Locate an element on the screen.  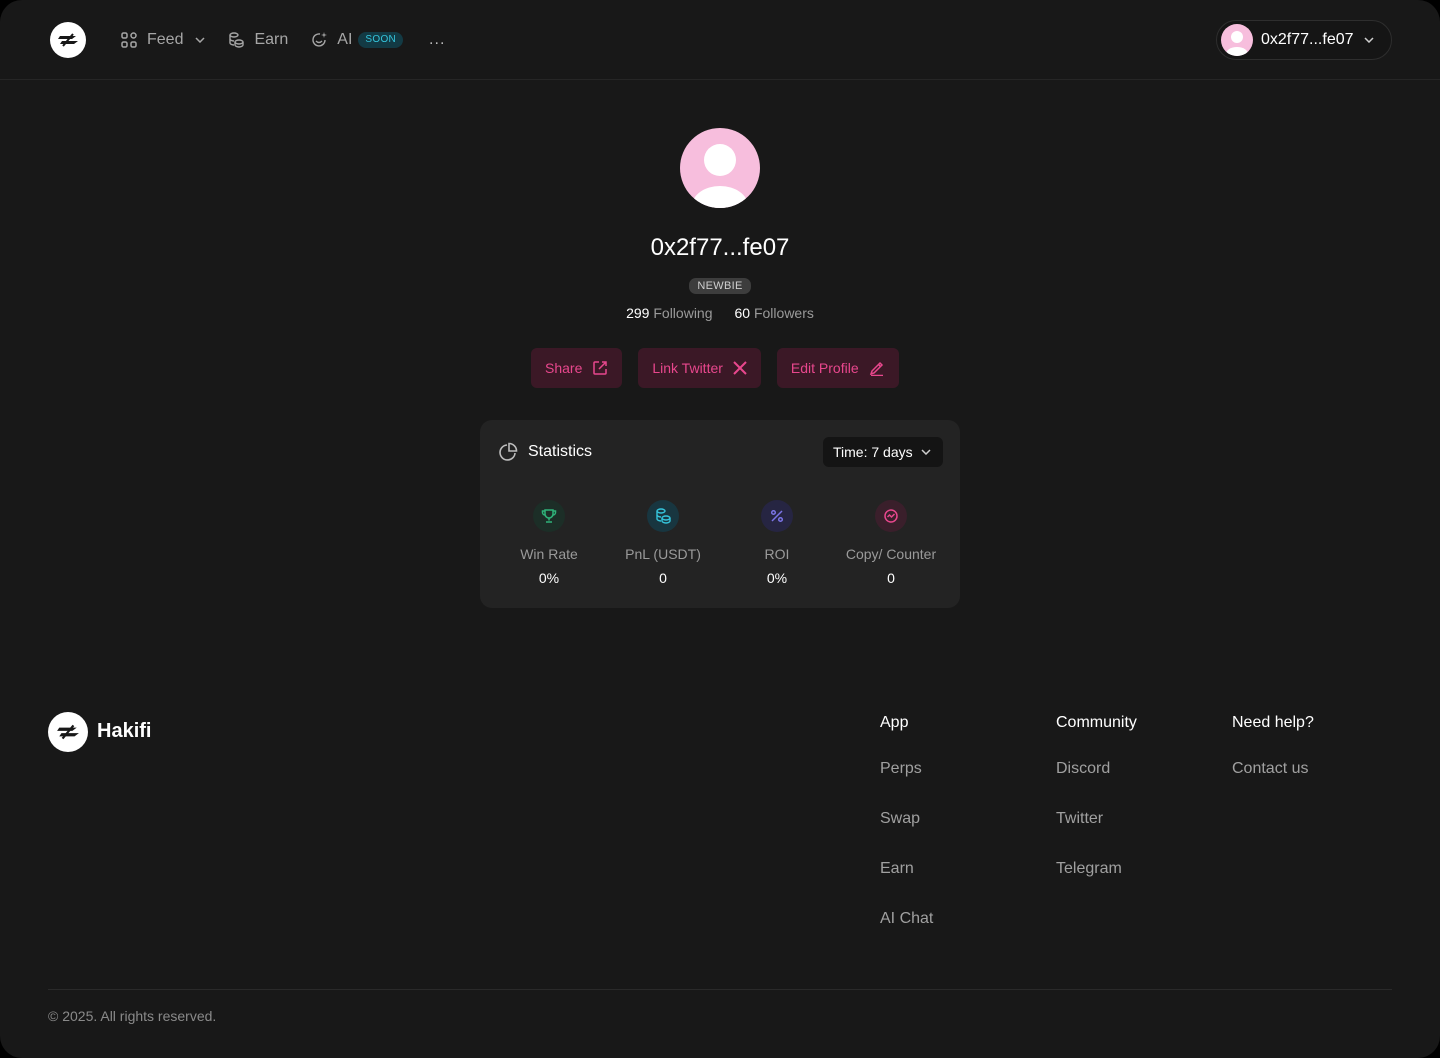
follow-stats: 299 Following 60 Followers is located at coordinates (720, 313).